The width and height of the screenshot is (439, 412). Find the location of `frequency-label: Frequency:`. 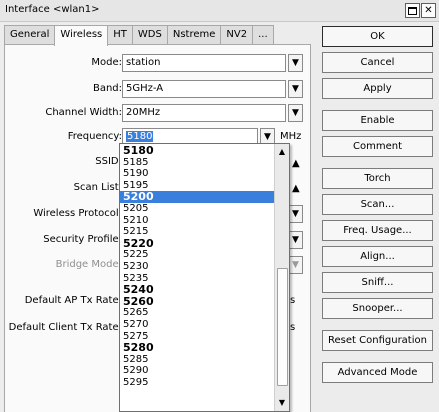

frequency-label: Frequency: is located at coordinates (94, 136).